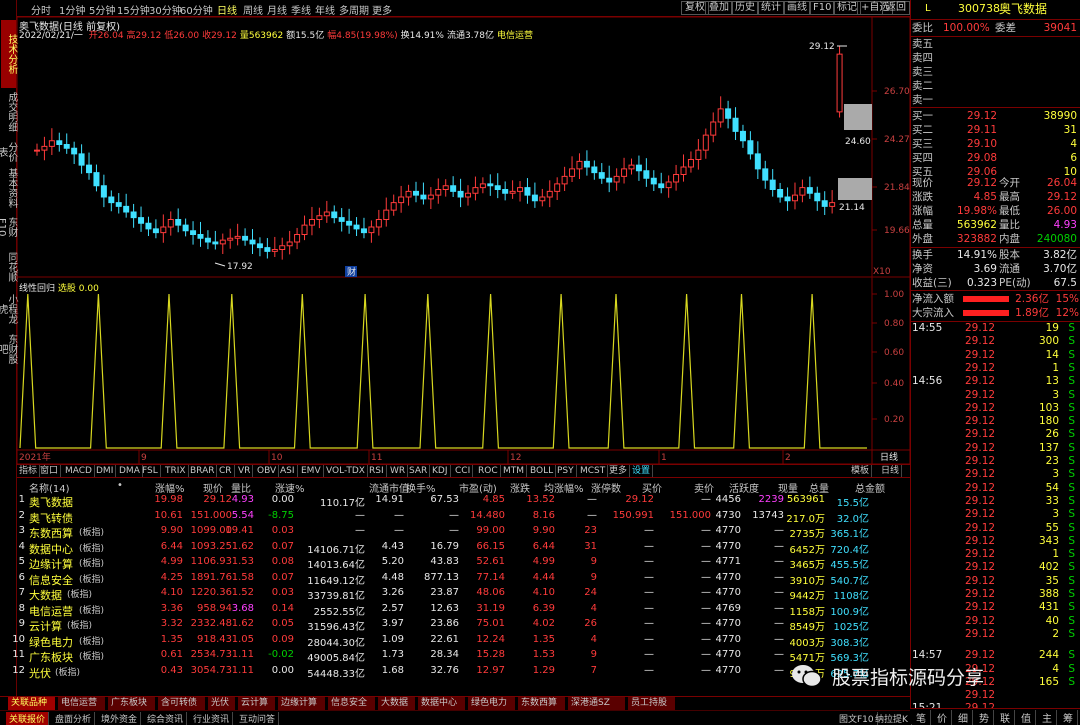 The height and width of the screenshot is (725, 1080). What do you see at coordinates (253, 9) in the screenshot?
I see `period-7: 周线` at bounding box center [253, 9].